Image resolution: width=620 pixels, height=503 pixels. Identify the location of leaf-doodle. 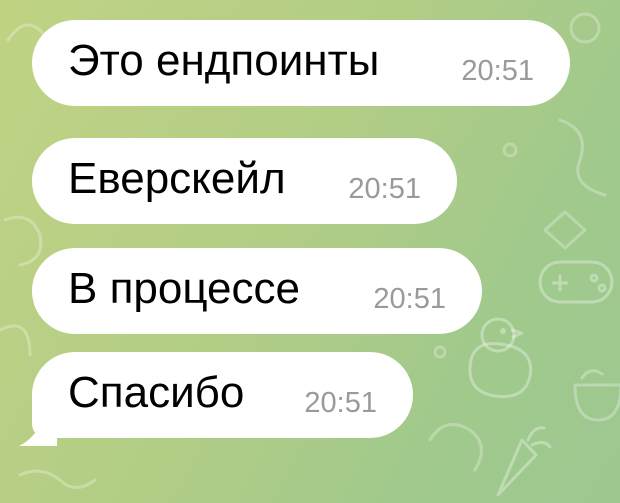
(23, 241).